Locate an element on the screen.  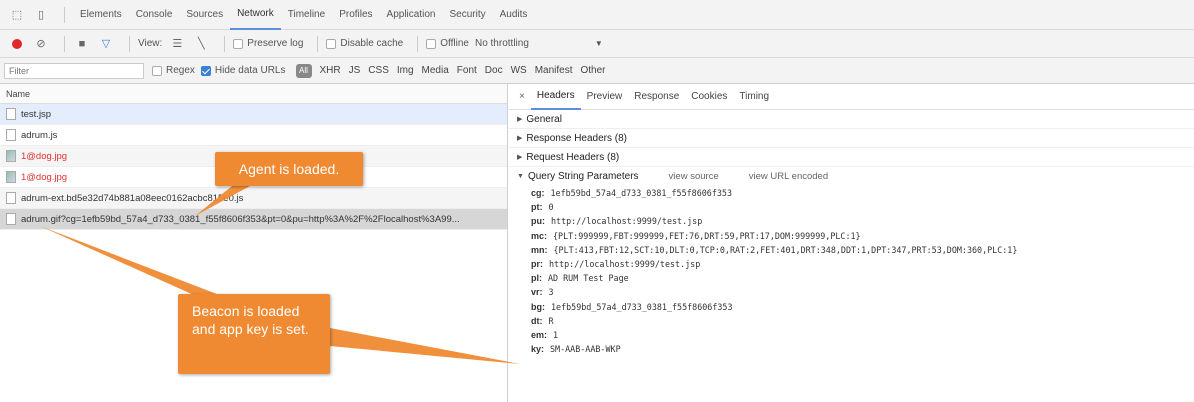
query-param-row: em: 1 is located at coordinates (851, 335).